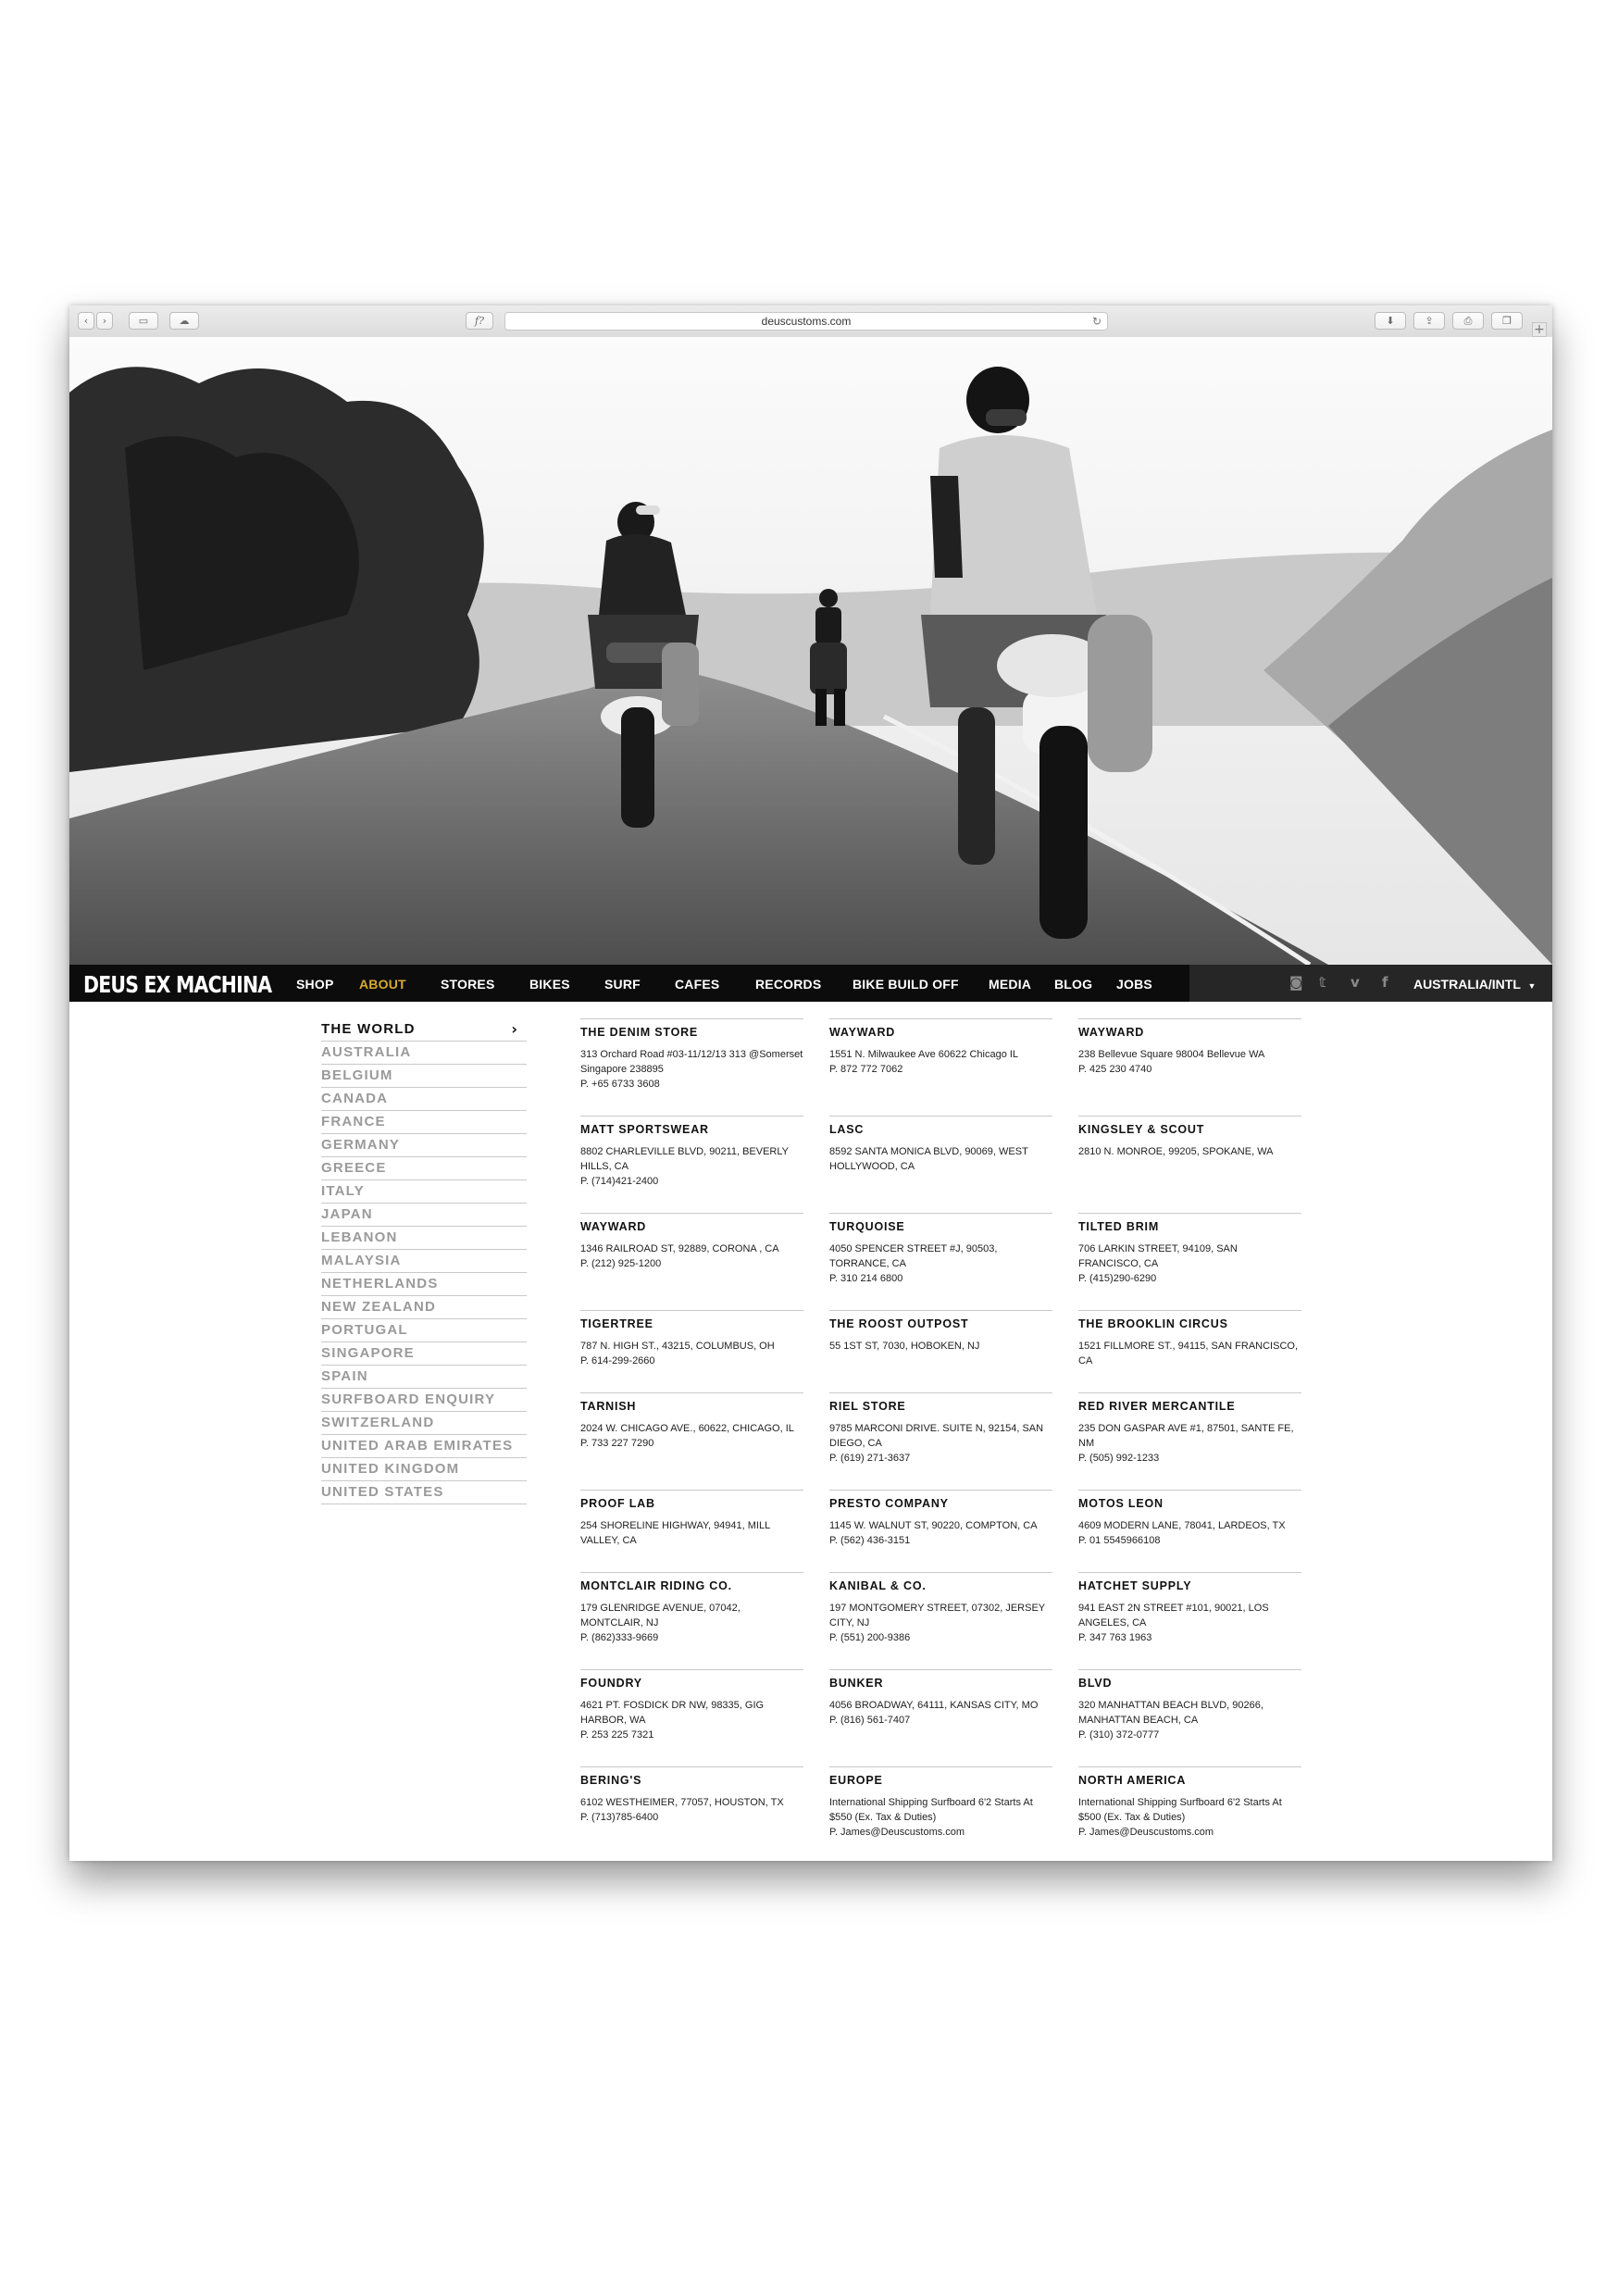  I want to click on download-icon: ⬇, so click(1390, 321).